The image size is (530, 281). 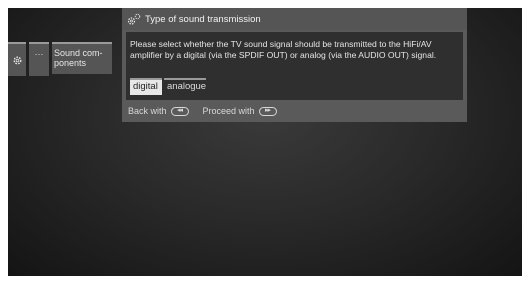 I want to click on option-analogue: analogue, so click(x=185, y=86).